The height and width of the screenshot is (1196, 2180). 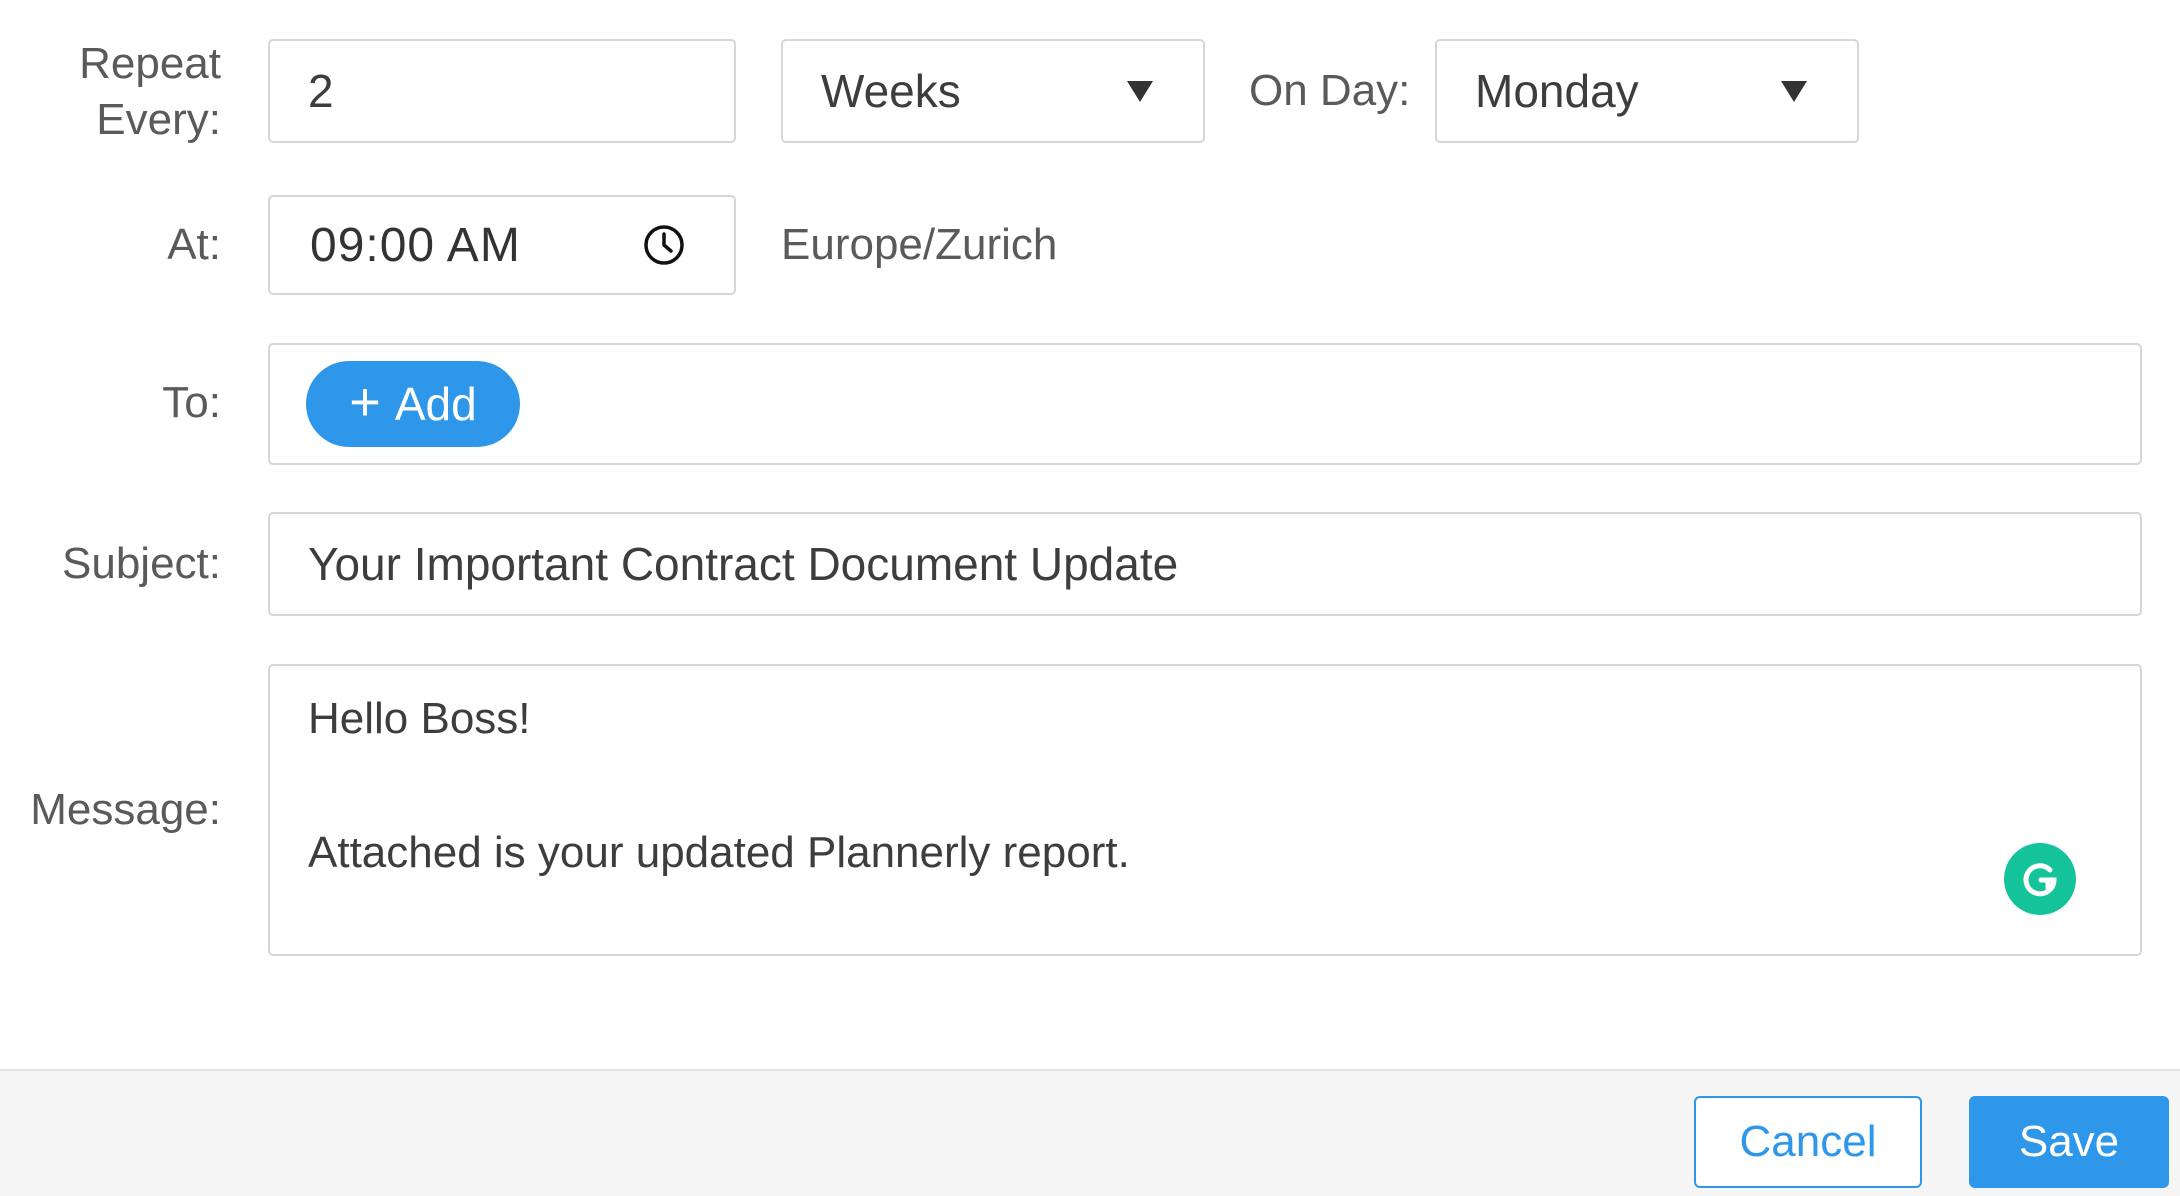 What do you see at coordinates (1205, 404) in the screenshot?
I see `recipients-field` at bounding box center [1205, 404].